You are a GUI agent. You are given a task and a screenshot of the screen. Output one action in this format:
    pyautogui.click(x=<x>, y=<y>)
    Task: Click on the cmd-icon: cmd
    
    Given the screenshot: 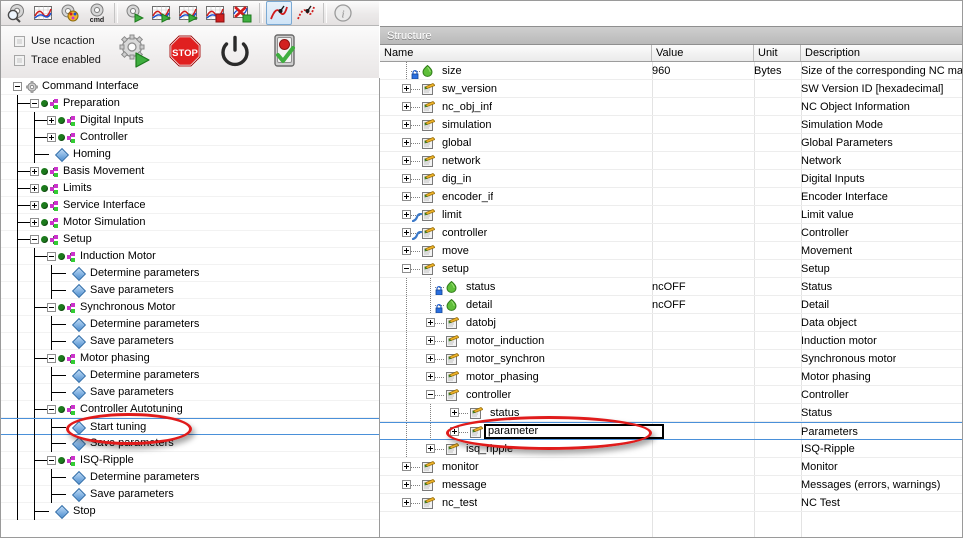 What is the action you would take?
    pyautogui.click(x=97, y=13)
    